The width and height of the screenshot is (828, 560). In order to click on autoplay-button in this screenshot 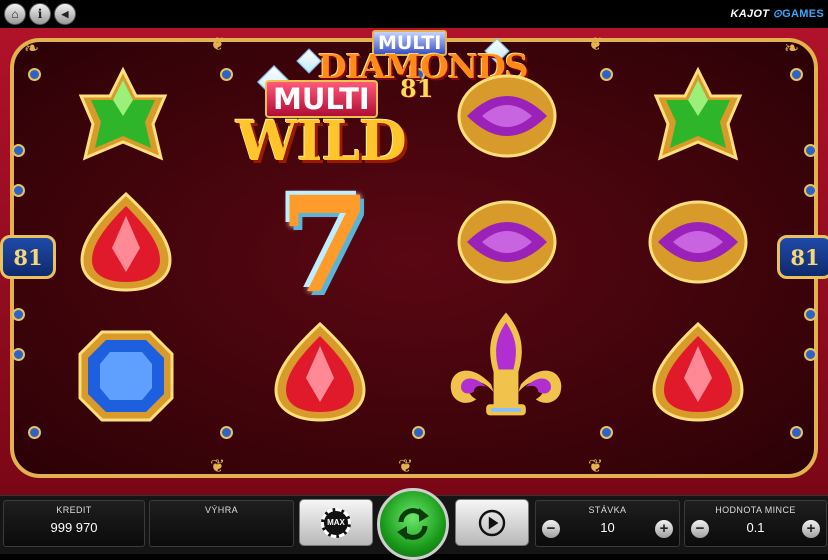, I will do `click(492, 522)`.